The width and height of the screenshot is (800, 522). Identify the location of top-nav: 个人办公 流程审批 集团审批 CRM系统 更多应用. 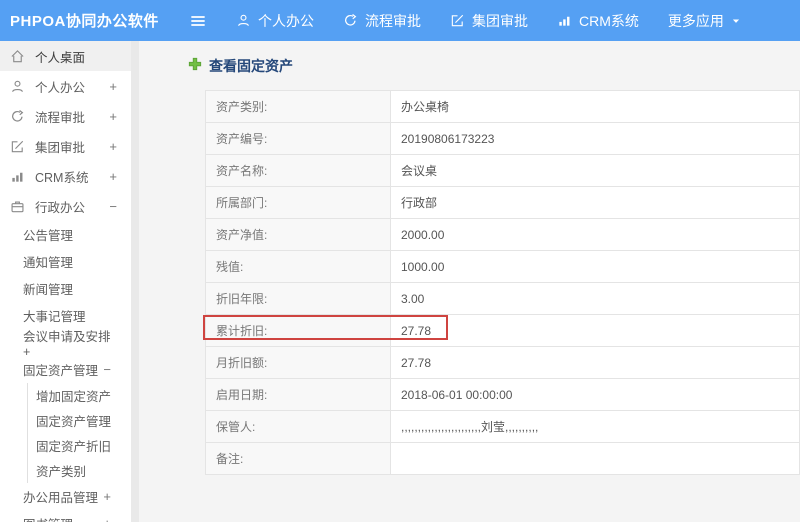
(503, 21).